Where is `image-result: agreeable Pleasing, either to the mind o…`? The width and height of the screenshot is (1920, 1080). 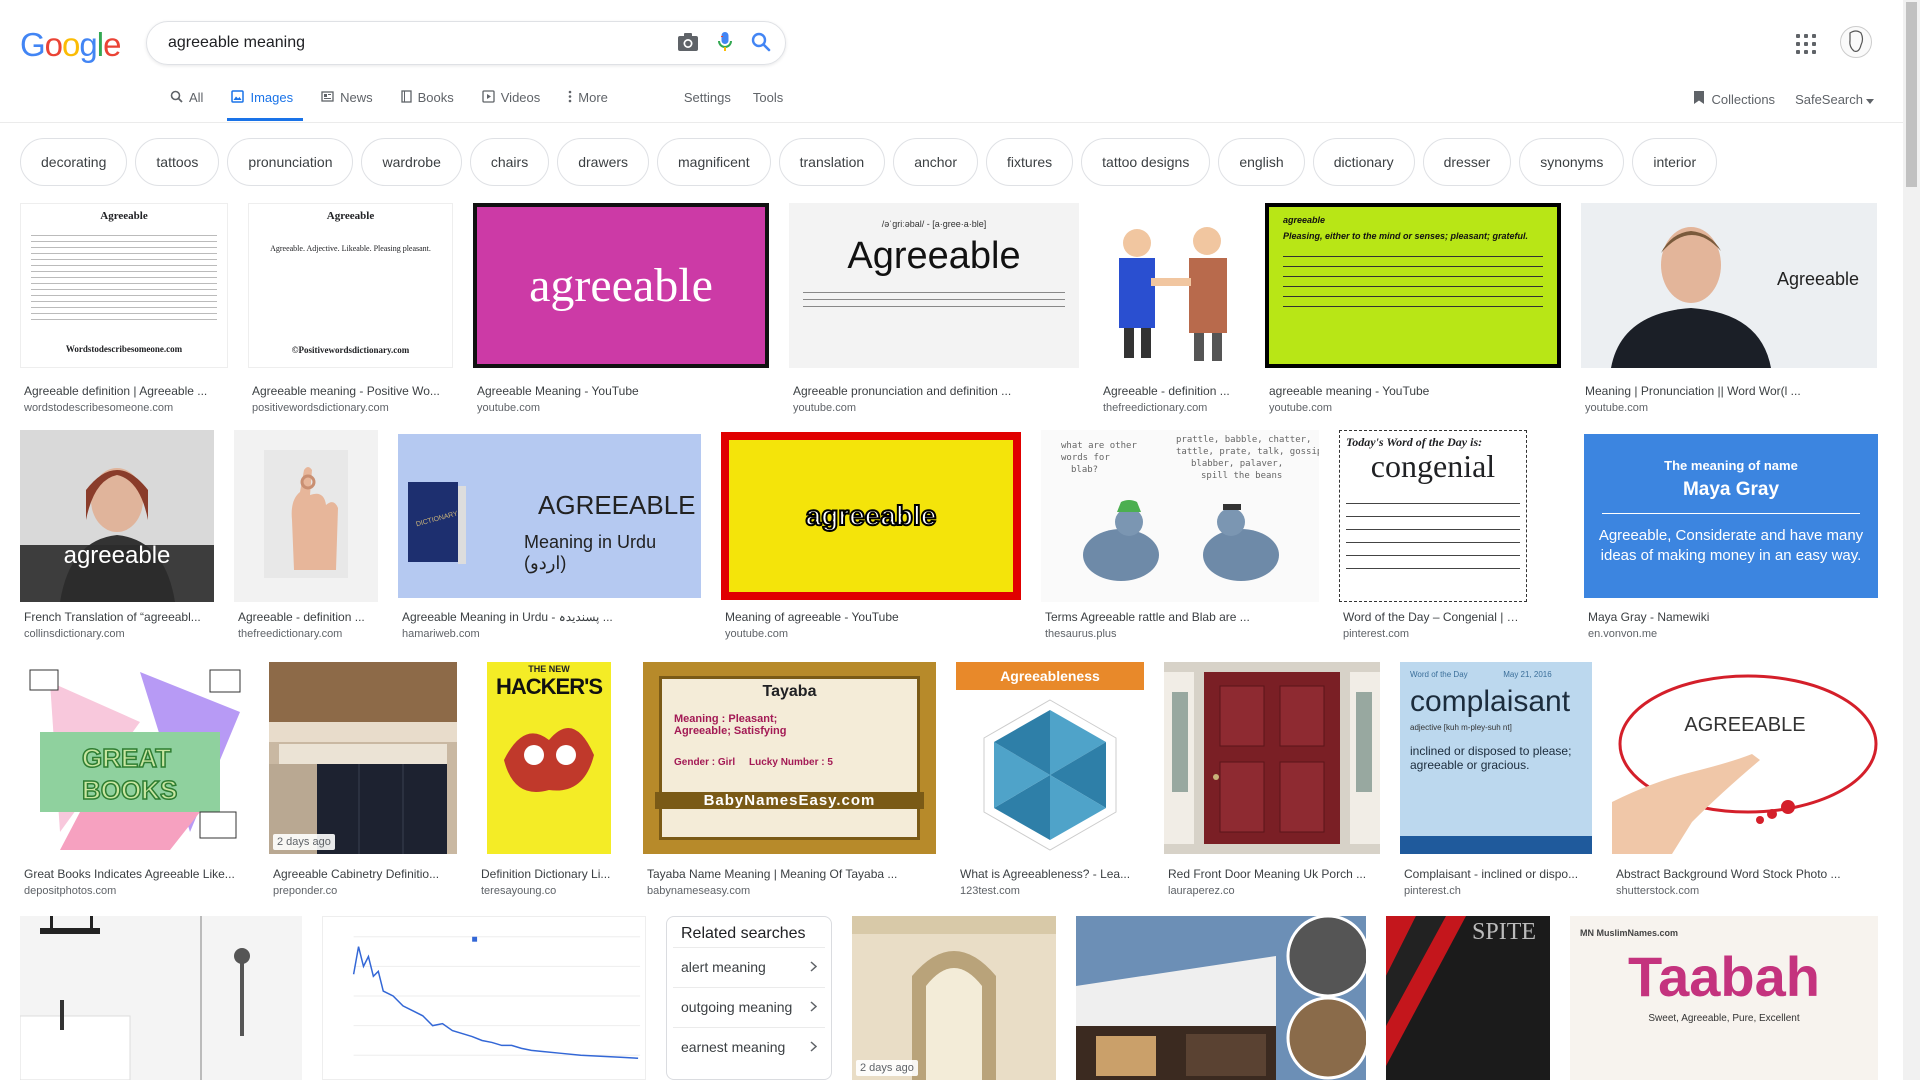
image-result: agreeable Pleasing, either to the mind o… is located at coordinates (1413, 308).